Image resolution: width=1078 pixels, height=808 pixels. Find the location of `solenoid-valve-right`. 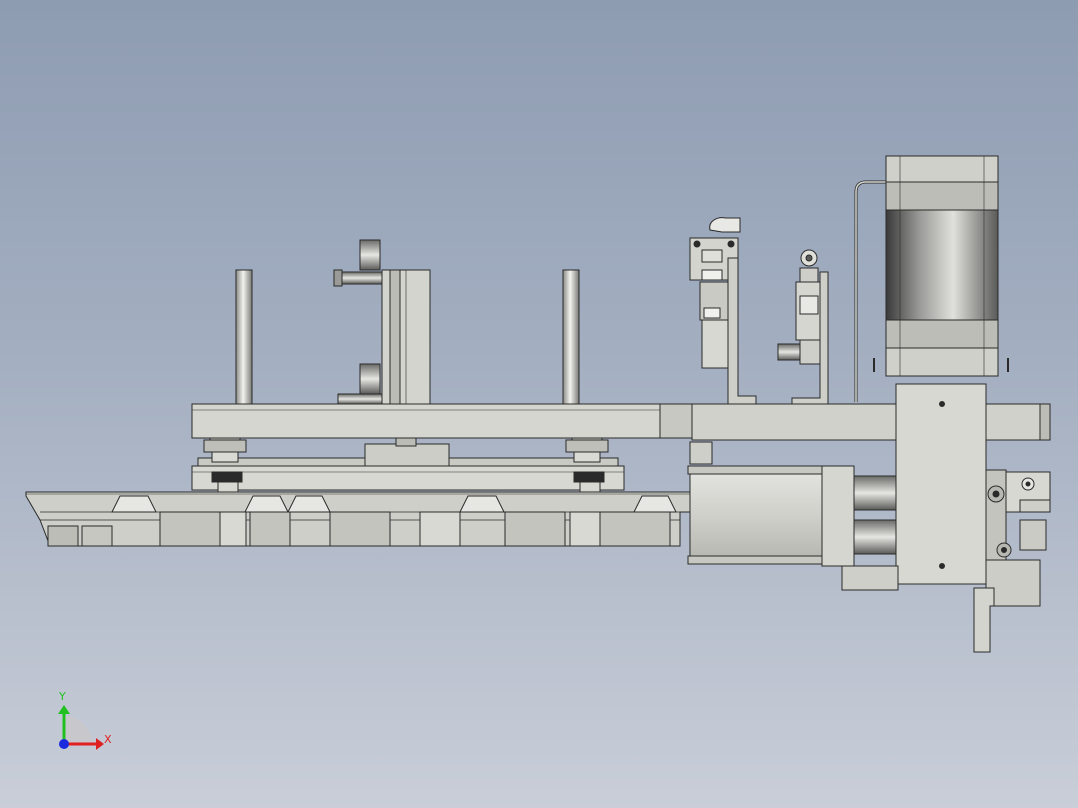

solenoid-valve-right is located at coordinates (803, 327).